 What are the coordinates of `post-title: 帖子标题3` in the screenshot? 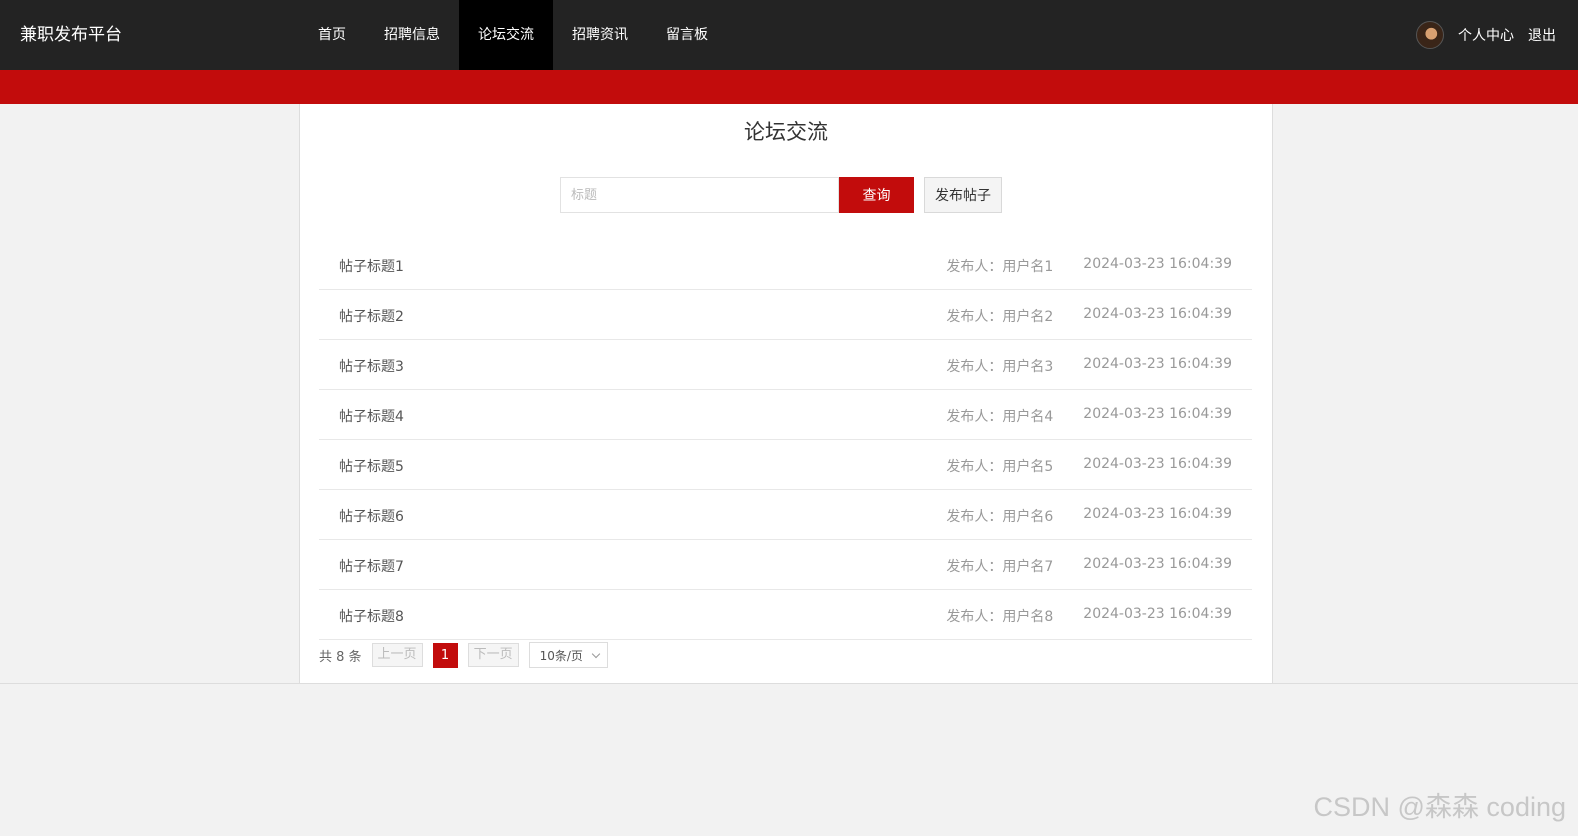 It's located at (371, 366).